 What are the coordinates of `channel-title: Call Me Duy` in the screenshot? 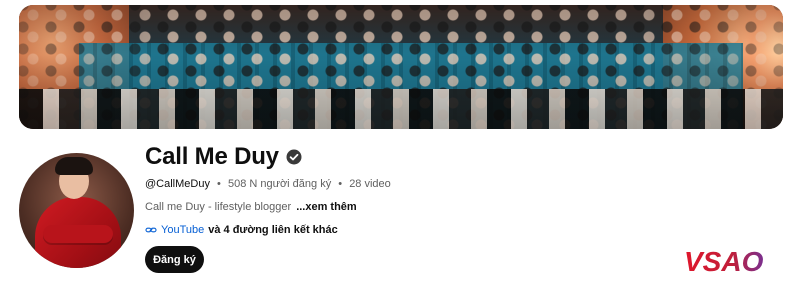 It's located at (223, 157).